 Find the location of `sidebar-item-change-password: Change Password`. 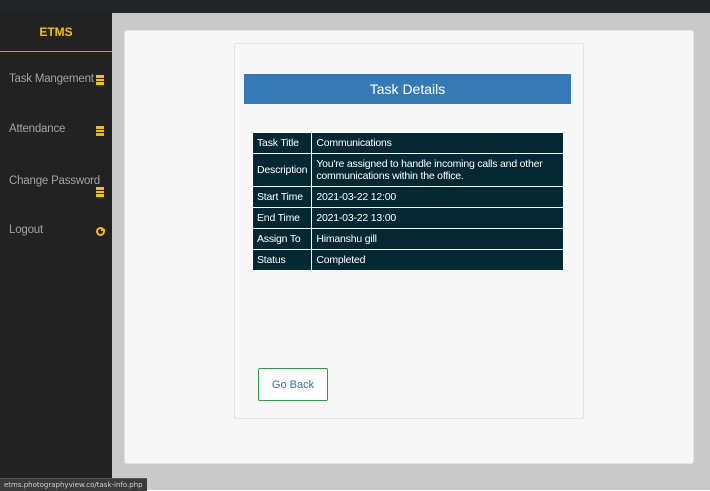

sidebar-item-change-password: Change Password is located at coordinates (56, 186).